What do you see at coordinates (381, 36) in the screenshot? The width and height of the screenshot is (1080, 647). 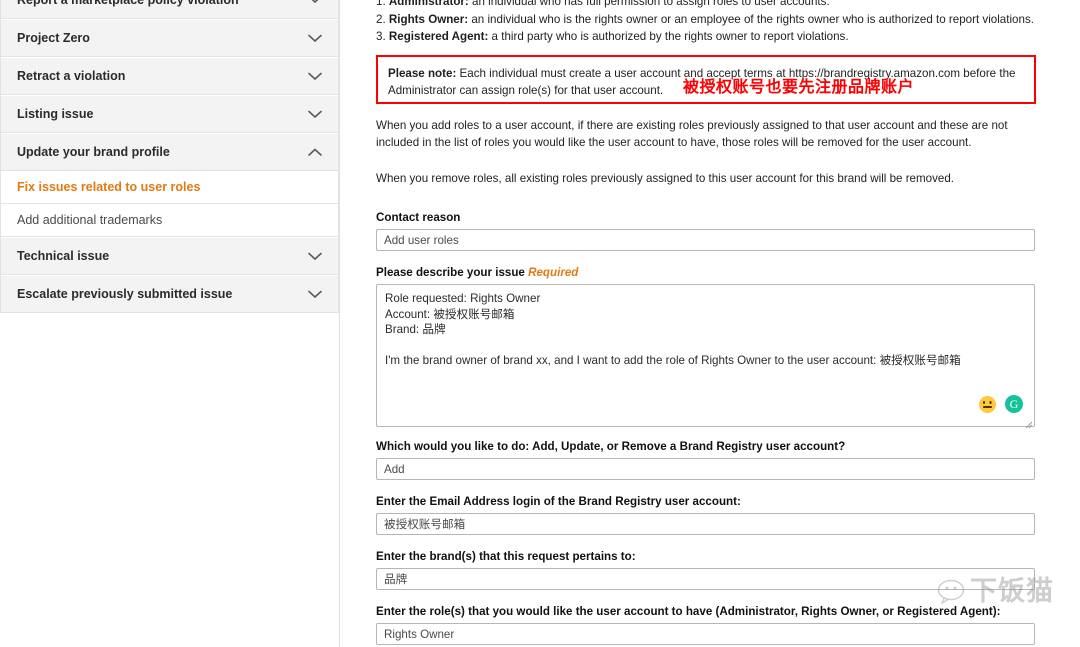 I see `role-number: 3.` at bounding box center [381, 36].